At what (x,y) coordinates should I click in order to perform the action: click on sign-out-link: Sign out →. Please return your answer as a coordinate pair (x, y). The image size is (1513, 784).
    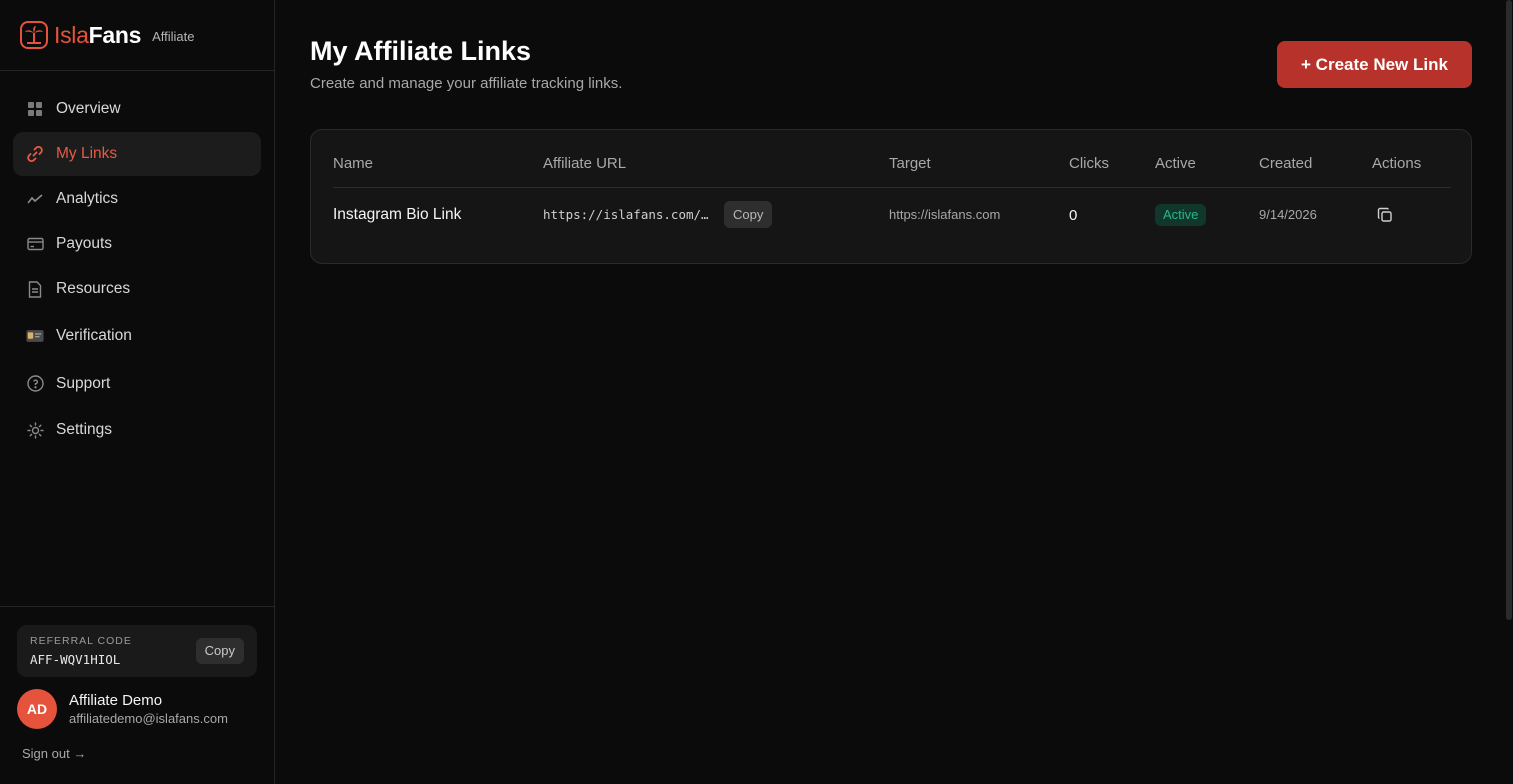
    Looking at the image, I should click on (54, 753).